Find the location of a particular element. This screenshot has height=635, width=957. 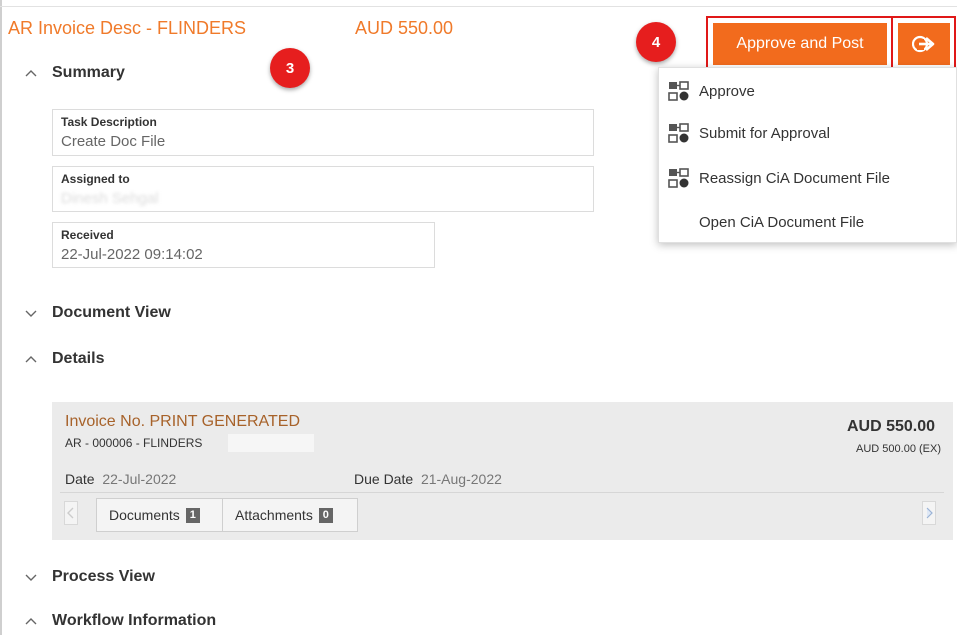

section-title: Details is located at coordinates (78, 358).